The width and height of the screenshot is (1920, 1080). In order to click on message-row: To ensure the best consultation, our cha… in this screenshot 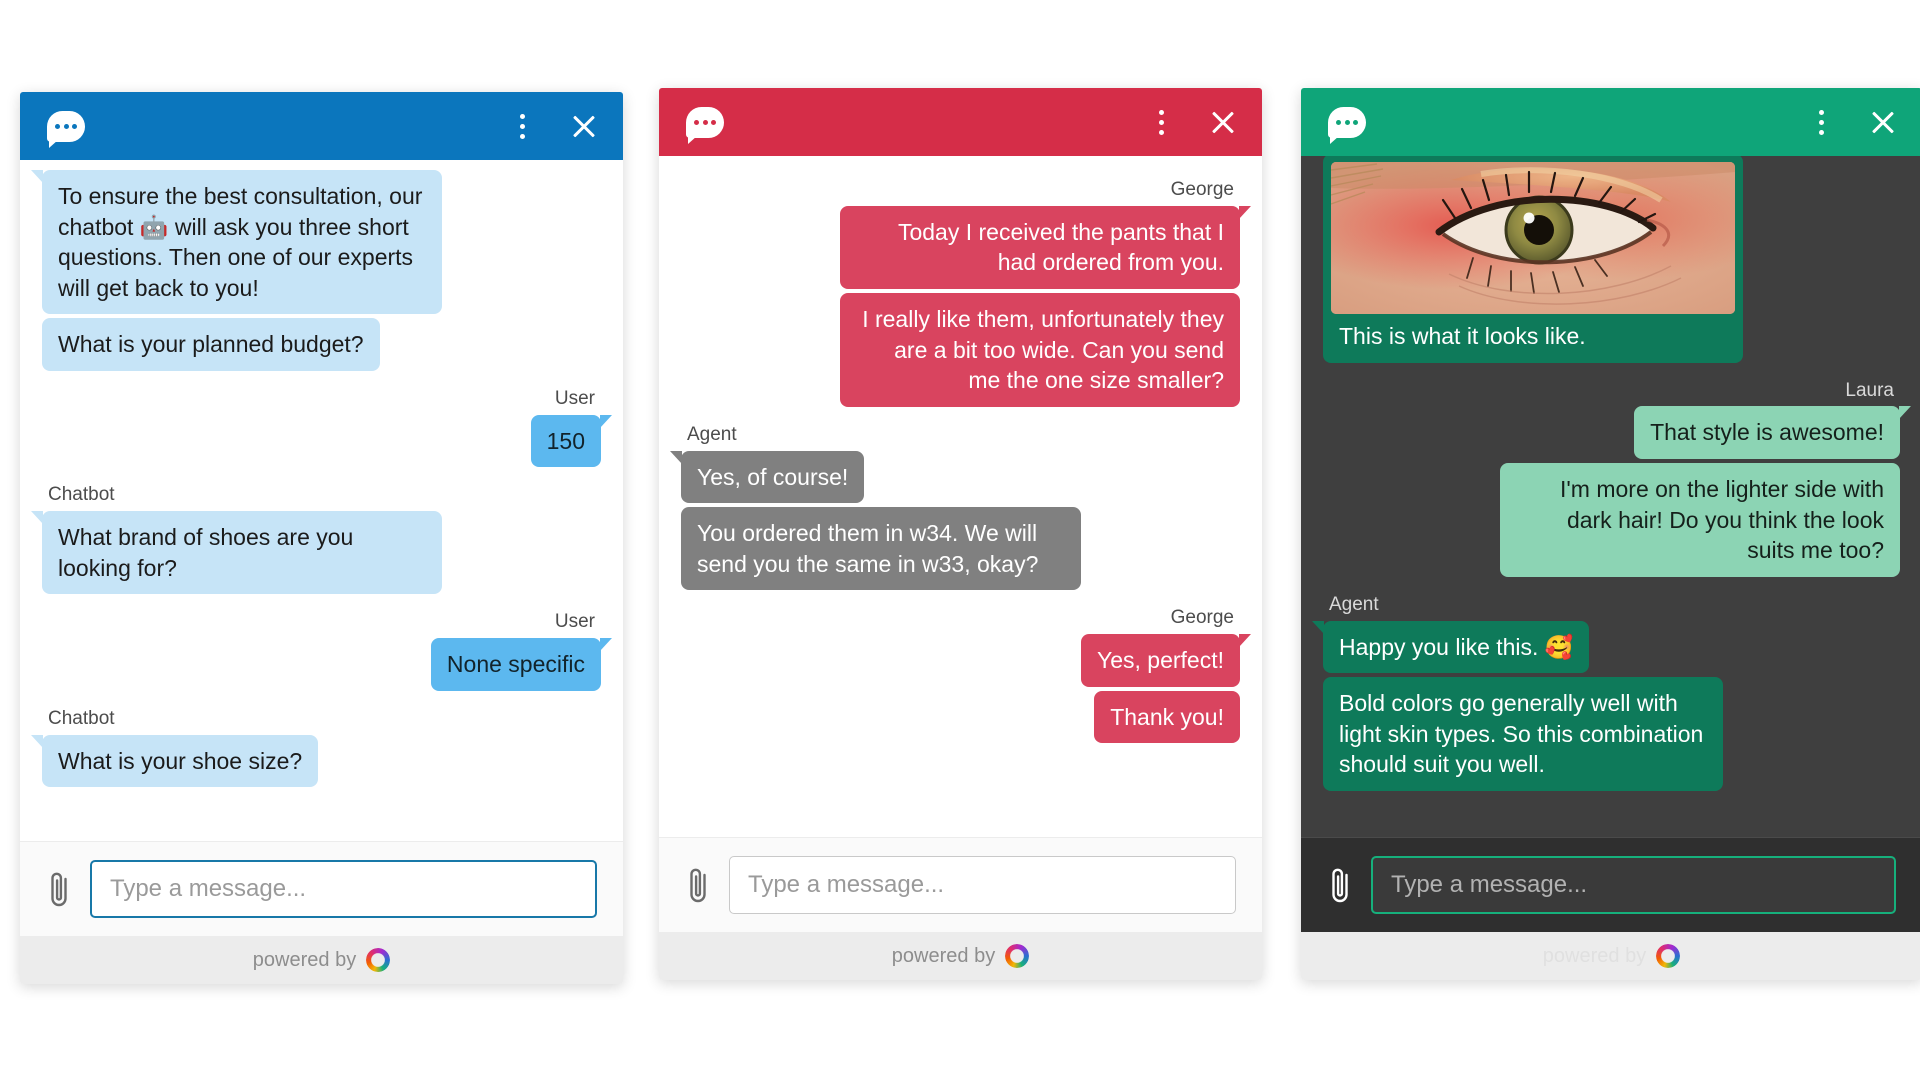, I will do `click(316, 242)`.